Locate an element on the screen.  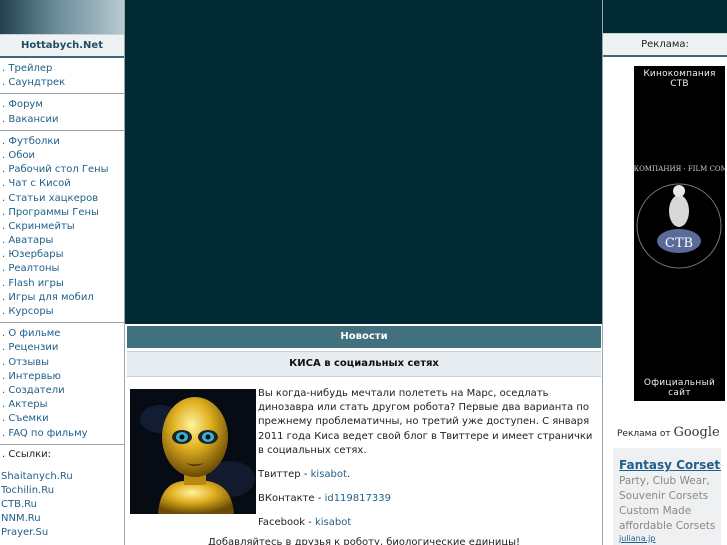
ad-title: Fantasy Corsets is located at coordinates (667, 460).